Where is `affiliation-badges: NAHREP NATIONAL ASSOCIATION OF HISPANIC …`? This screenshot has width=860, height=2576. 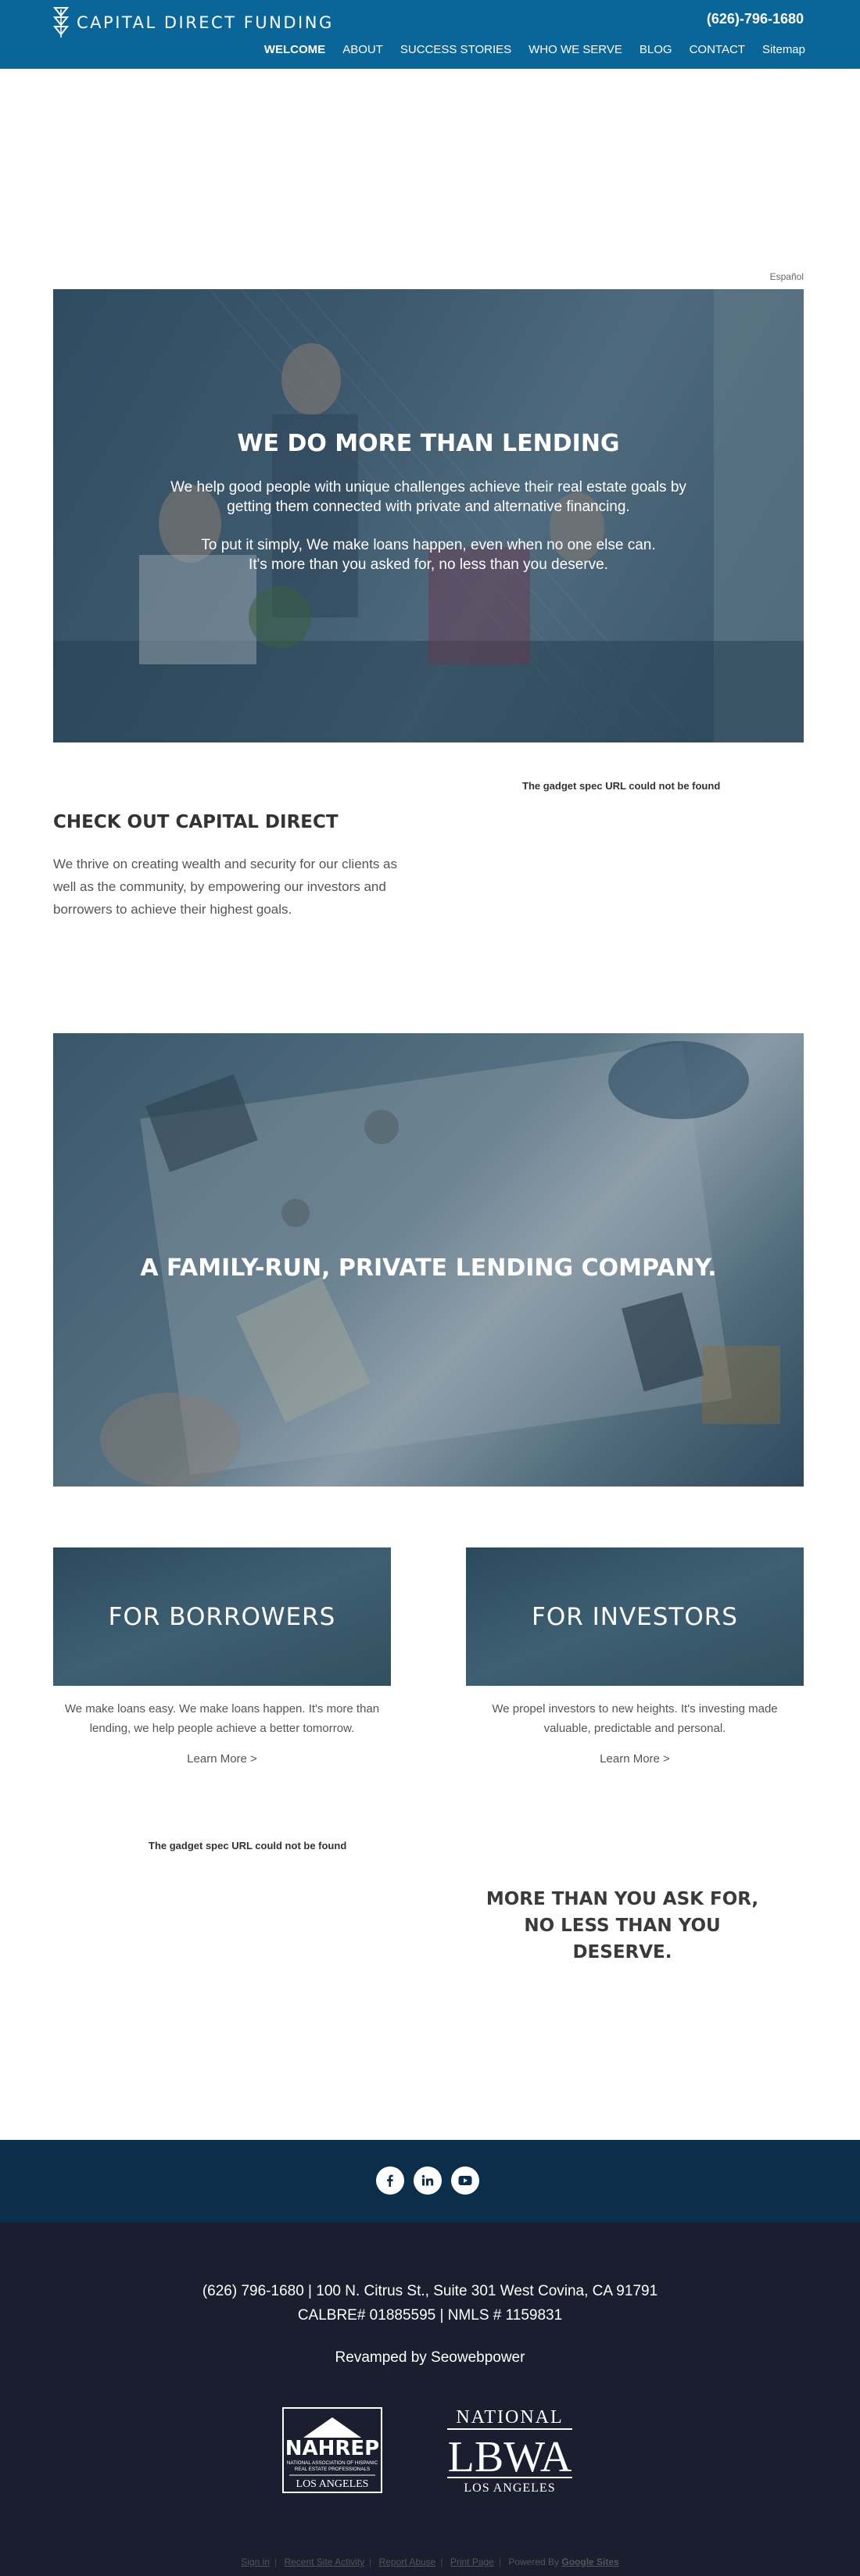
affiliation-badges: NAHREP NATIONAL ASSOCIATION OF HISPANIC … is located at coordinates (430, 2450).